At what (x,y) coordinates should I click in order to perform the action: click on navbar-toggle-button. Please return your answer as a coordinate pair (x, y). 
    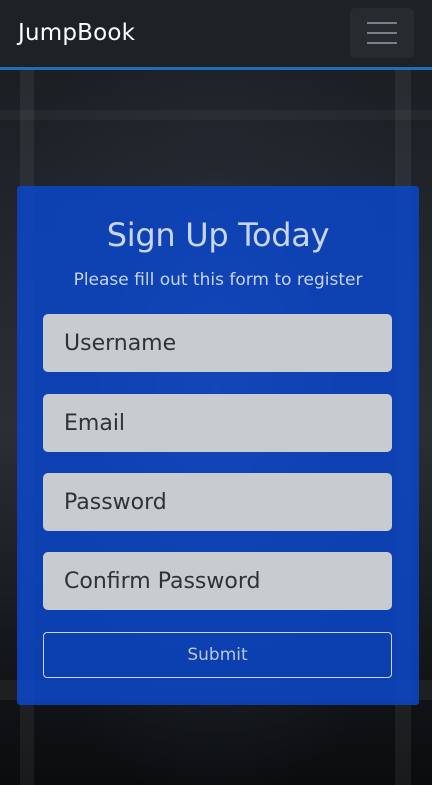
    Looking at the image, I should click on (382, 33).